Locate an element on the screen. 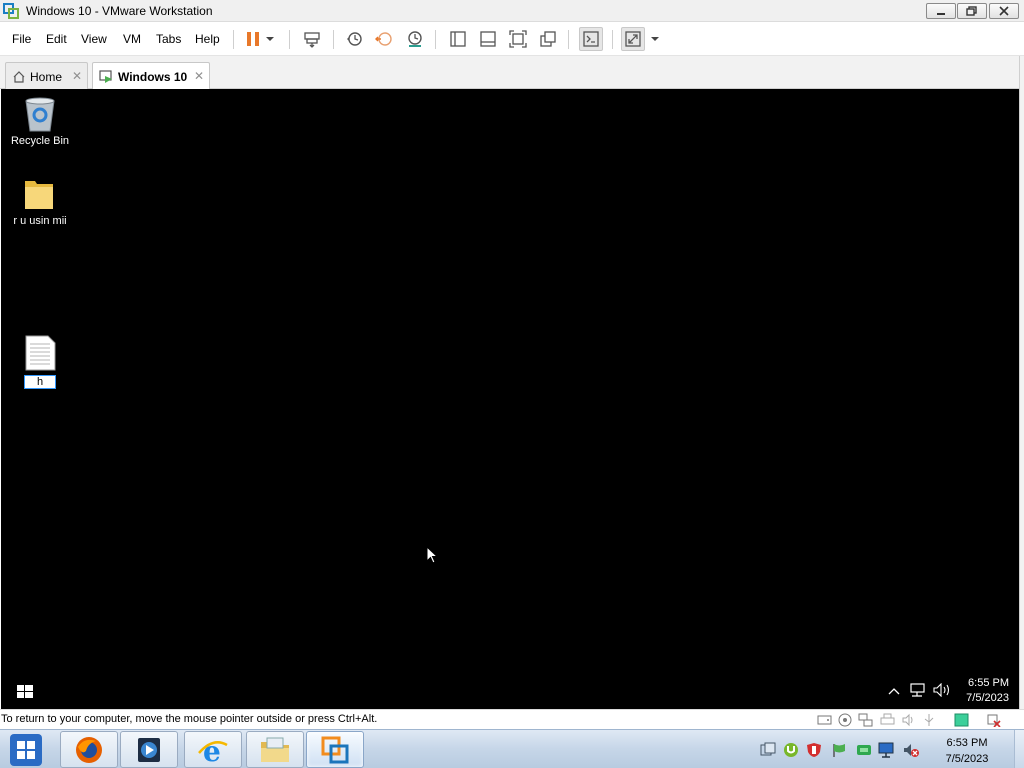  view-dropdown-button is located at coordinates (655, 39).